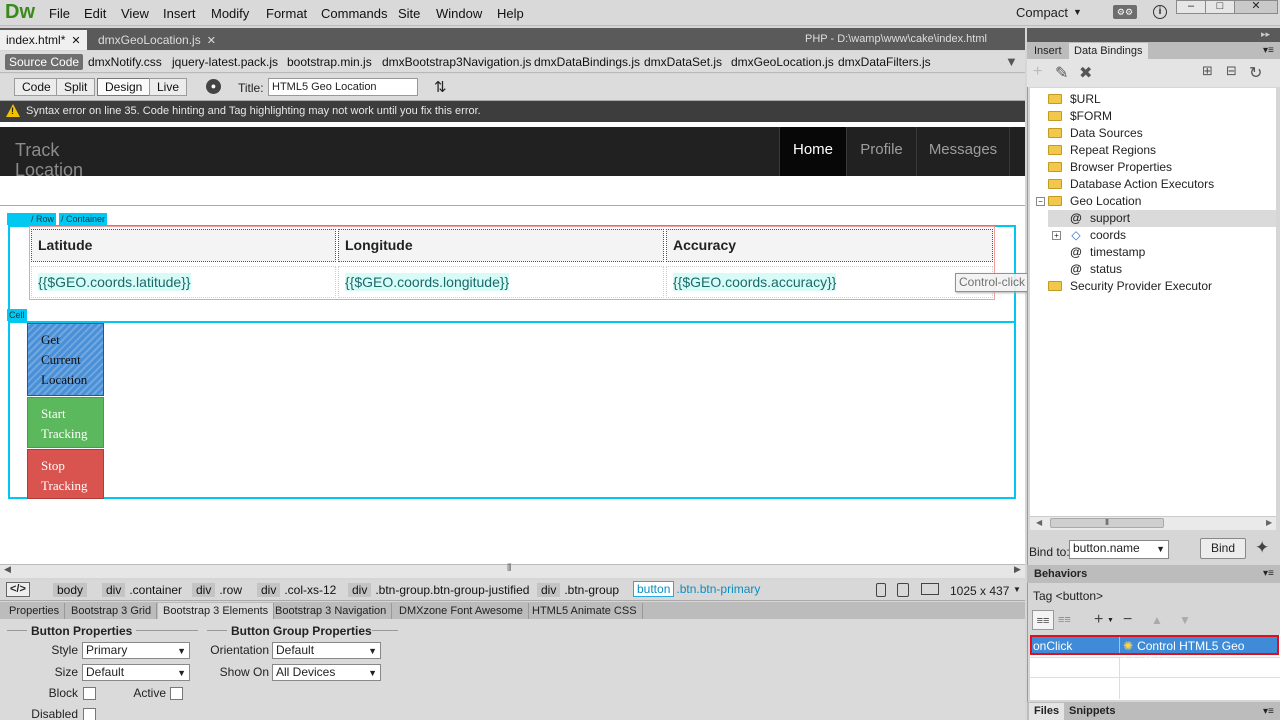  Describe the element at coordinates (1268, 573) in the screenshot. I see `panel-menu-icon: ▾≡` at that location.